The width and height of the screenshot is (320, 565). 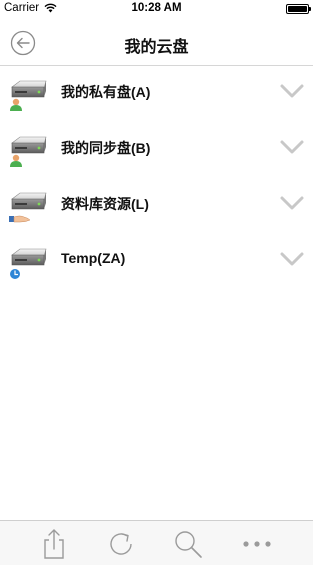 What do you see at coordinates (93, 258) in the screenshot?
I see `drive-label: Temp(ZA)` at bounding box center [93, 258].